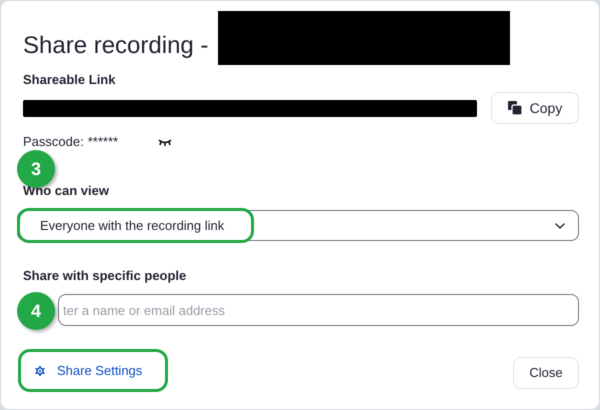  I want to click on step-badge: 4, so click(36, 311).